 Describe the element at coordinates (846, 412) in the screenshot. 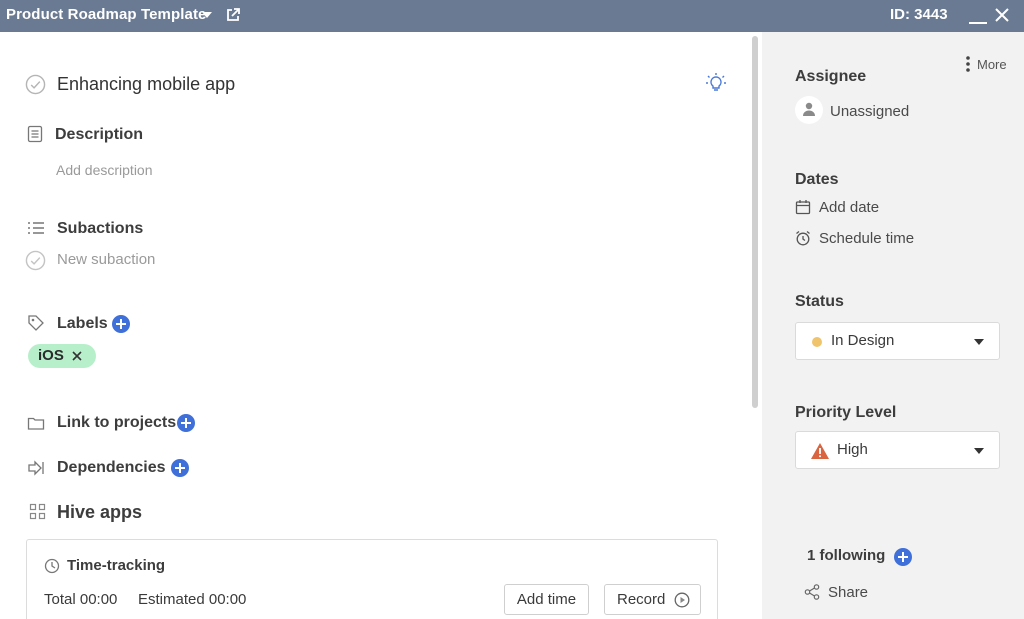

I see `priority-heading: Priority Level` at that location.